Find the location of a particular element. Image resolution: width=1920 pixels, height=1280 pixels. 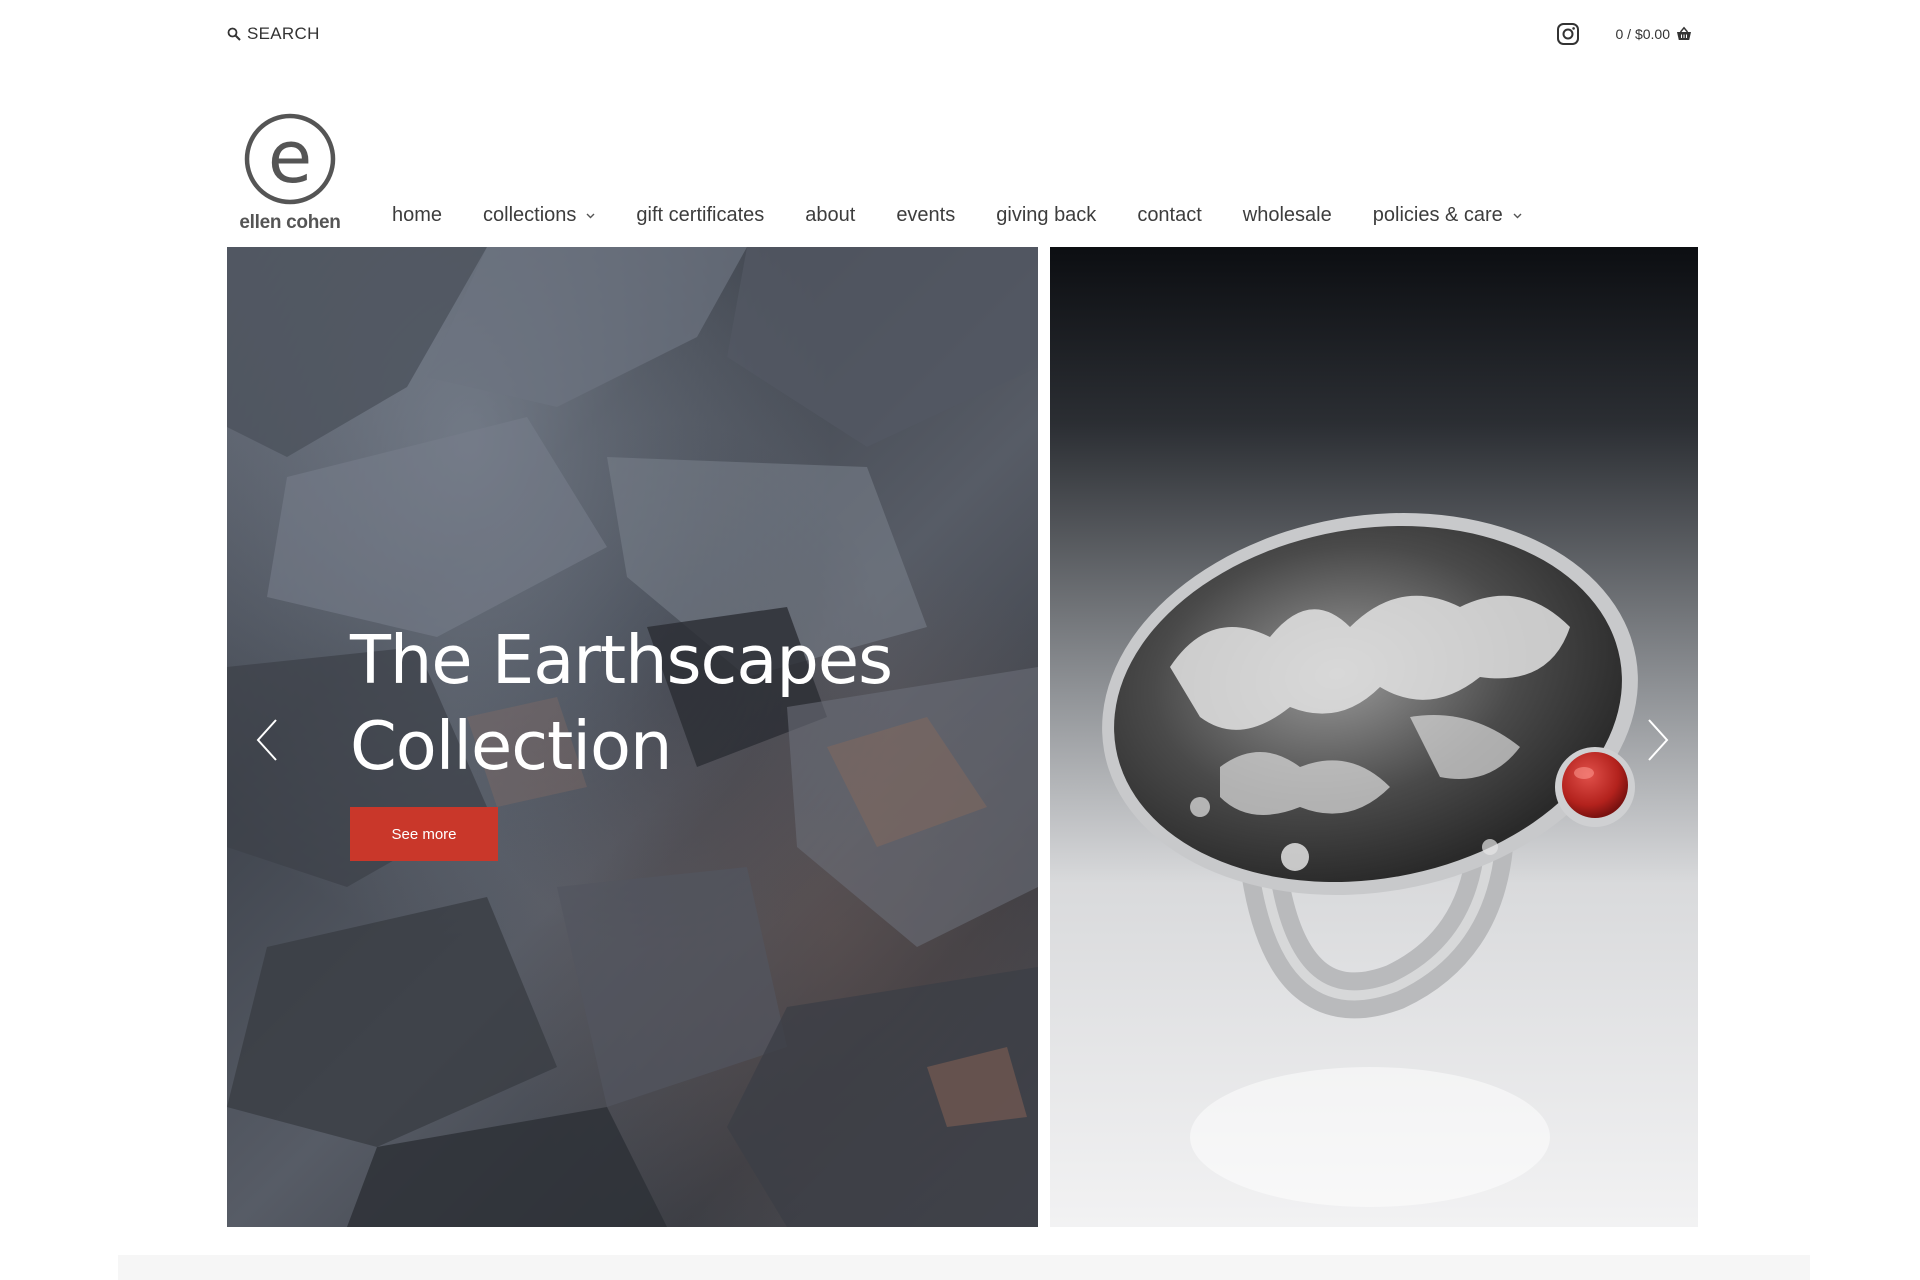

nav-item-events: events is located at coordinates (925, 215).